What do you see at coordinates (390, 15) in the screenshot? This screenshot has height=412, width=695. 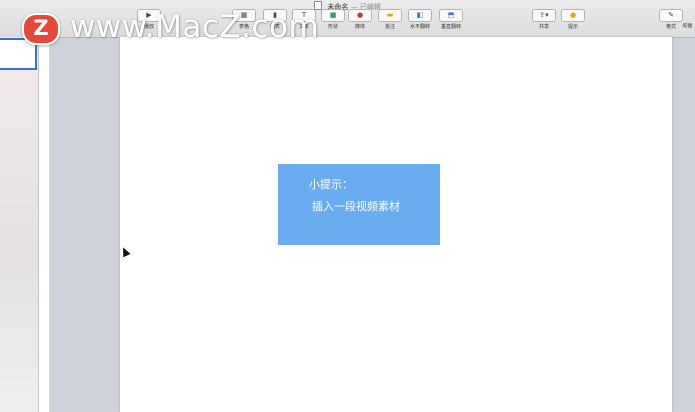 I see `comment-icon: ▬` at bounding box center [390, 15].